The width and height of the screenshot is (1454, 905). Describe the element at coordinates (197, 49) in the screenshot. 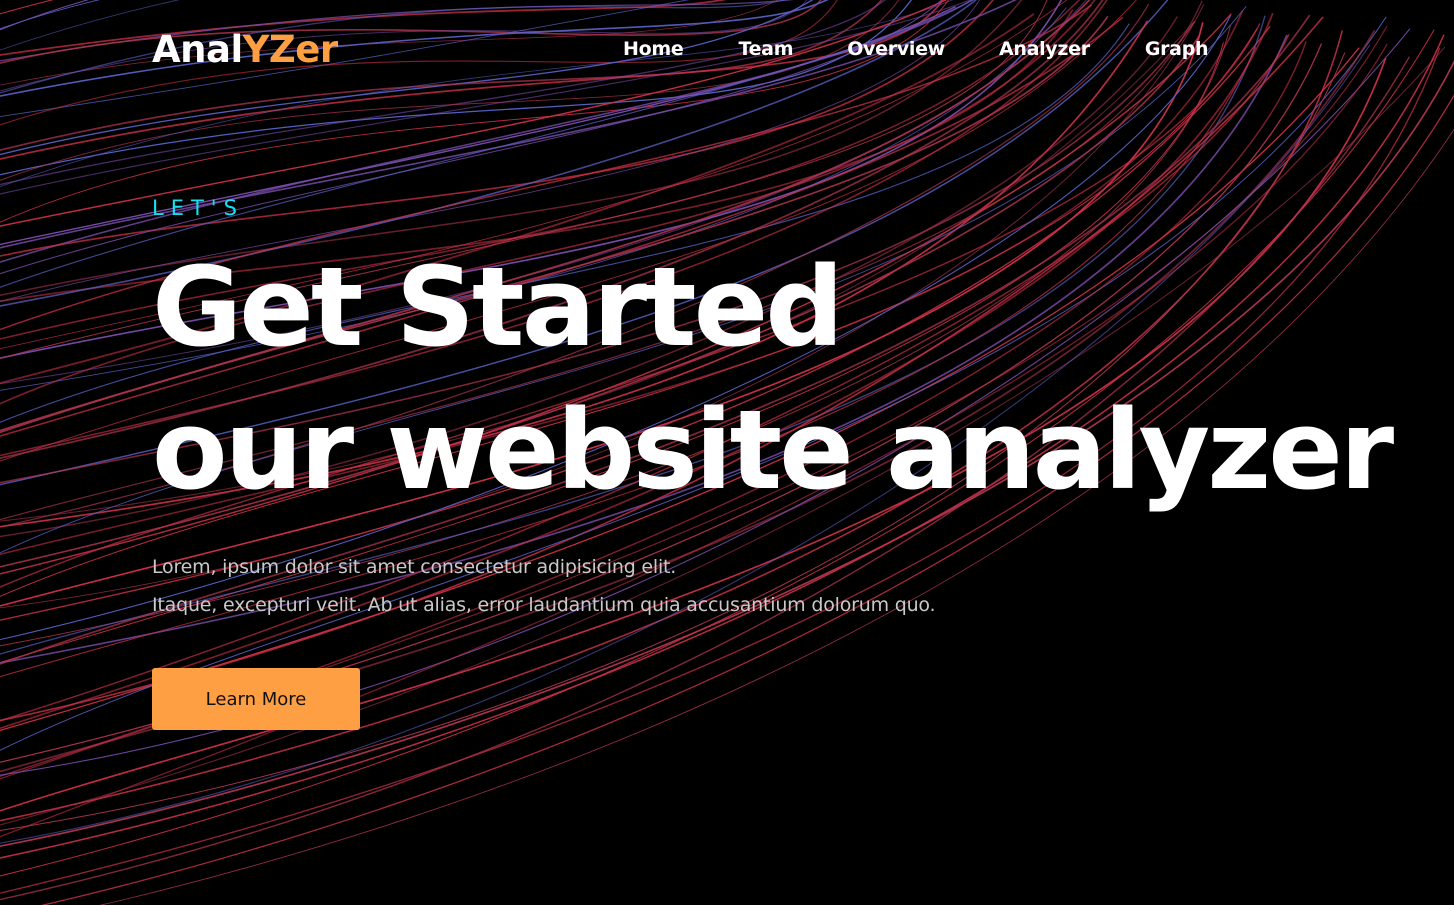

I see `logo-text-primary: Anal` at that location.